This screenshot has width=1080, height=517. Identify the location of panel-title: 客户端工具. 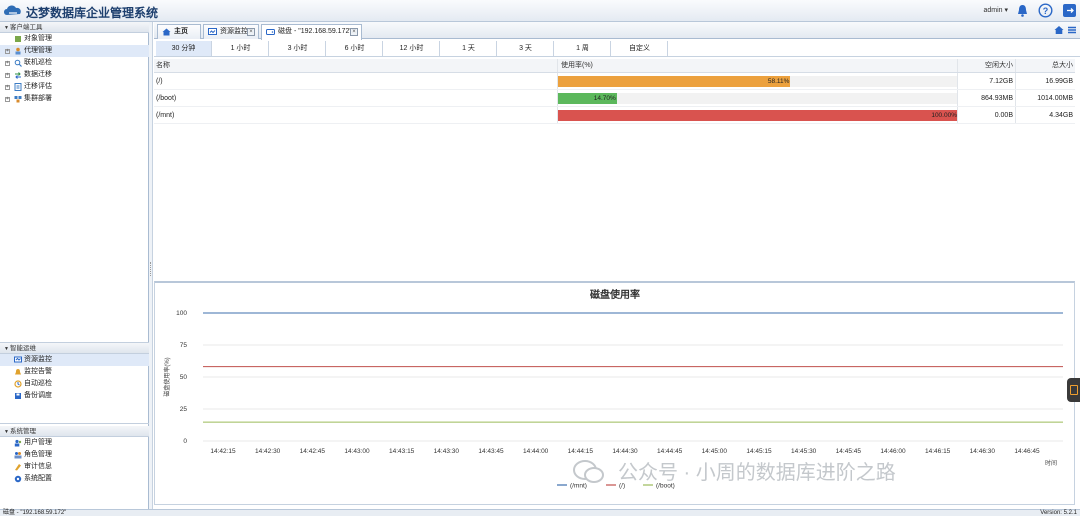
(26, 27).